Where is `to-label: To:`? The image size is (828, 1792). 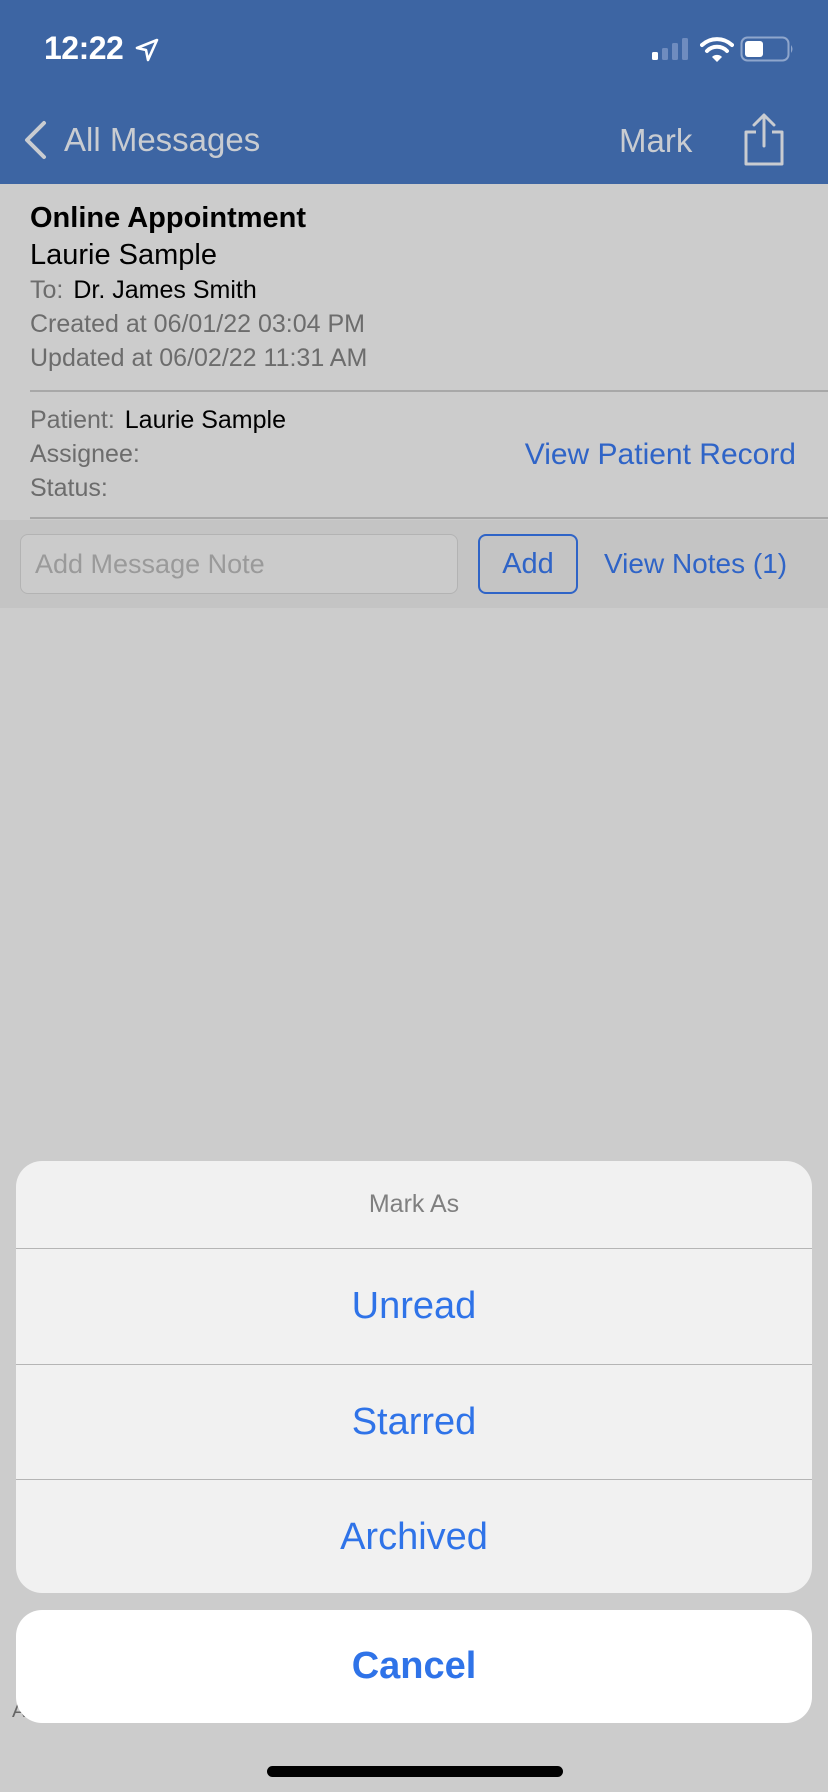
to-label: To: is located at coordinates (47, 290).